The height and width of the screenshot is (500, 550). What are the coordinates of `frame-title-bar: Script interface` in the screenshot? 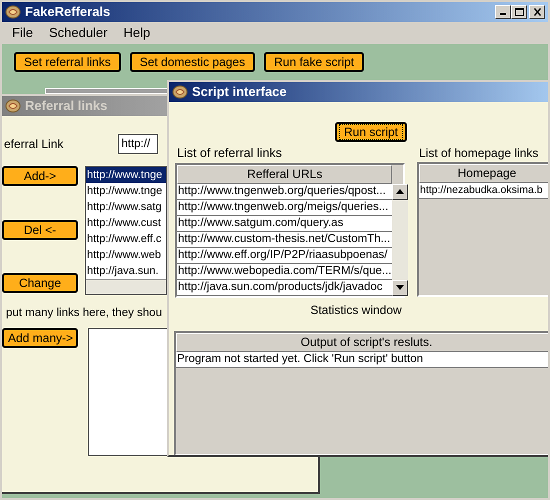 It's located at (358, 92).